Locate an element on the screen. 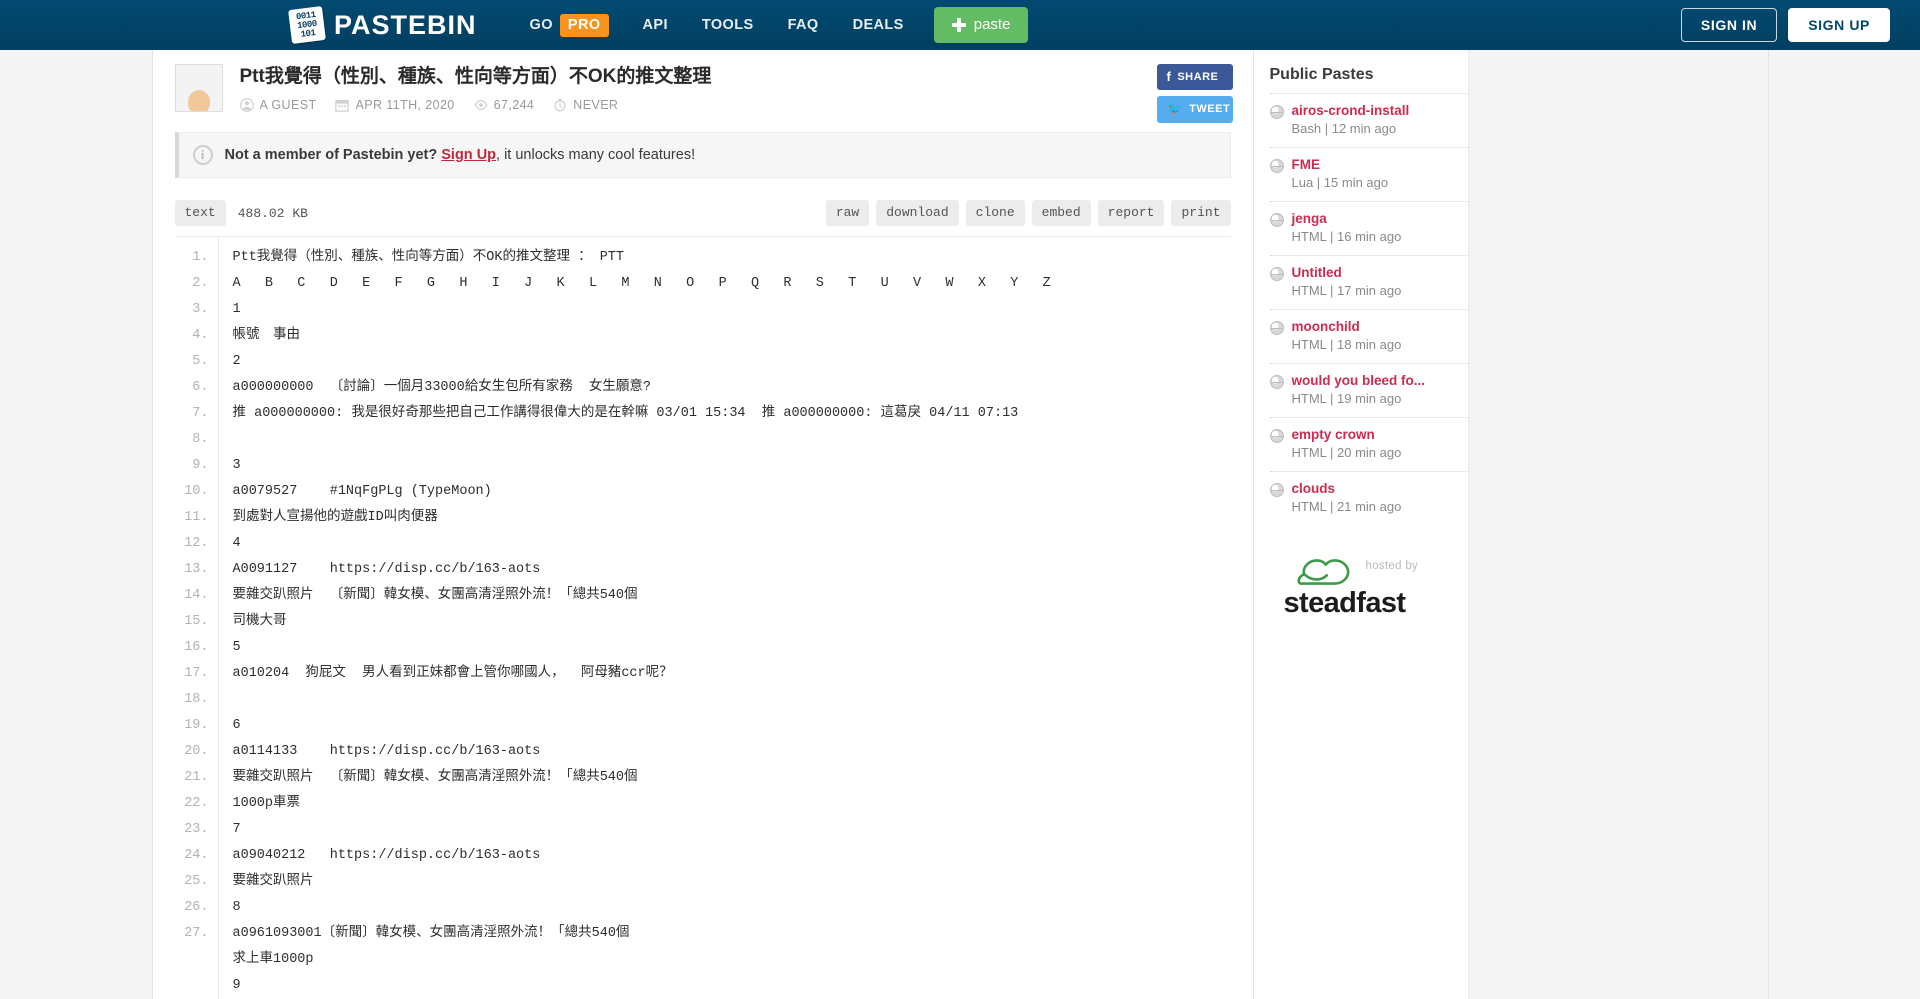  code-line: 求上車1000p is located at coordinates (273, 959).